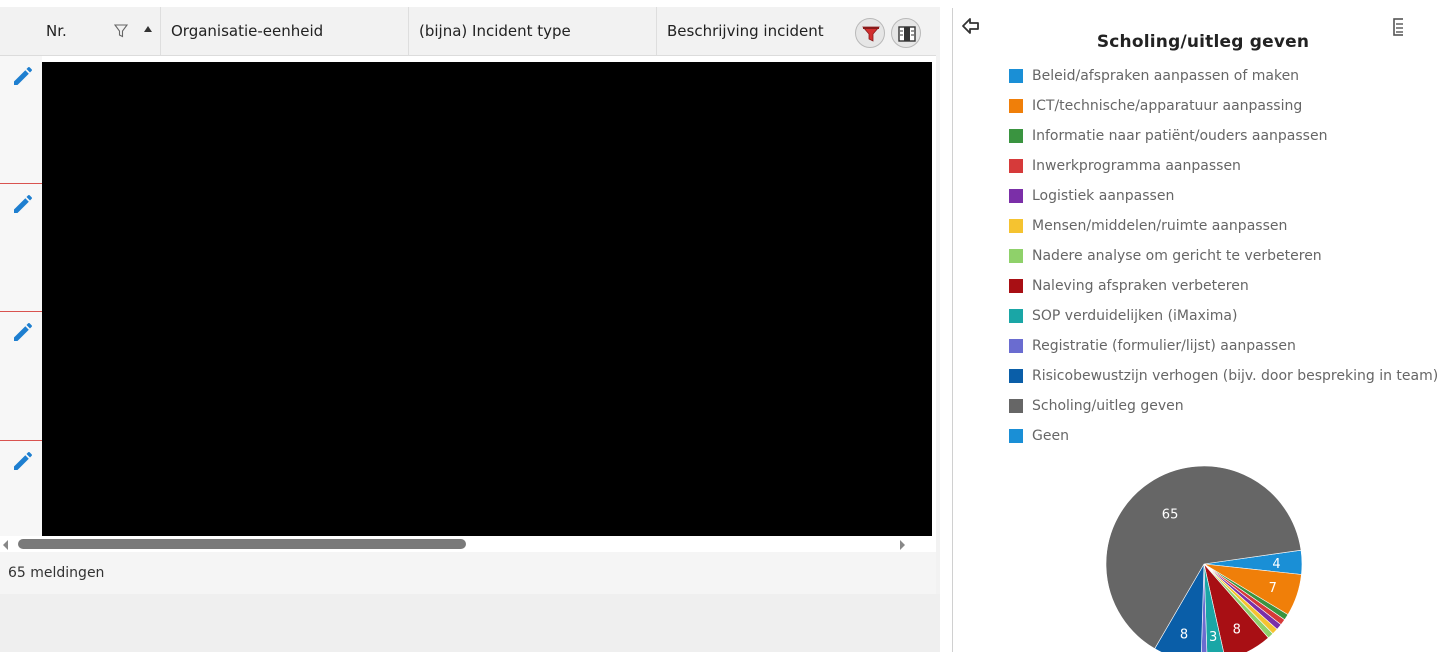 The height and width of the screenshot is (652, 1452). I want to click on column-chooser-button, so click(906, 33).